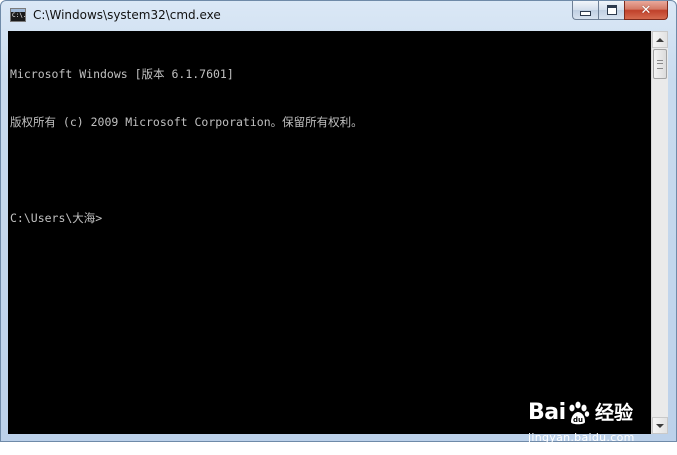 Image resolution: width=677 pixels, height=455 pixels. What do you see at coordinates (614, 413) in the screenshot?
I see `watermark-brand-jingyan: 经验` at bounding box center [614, 413].